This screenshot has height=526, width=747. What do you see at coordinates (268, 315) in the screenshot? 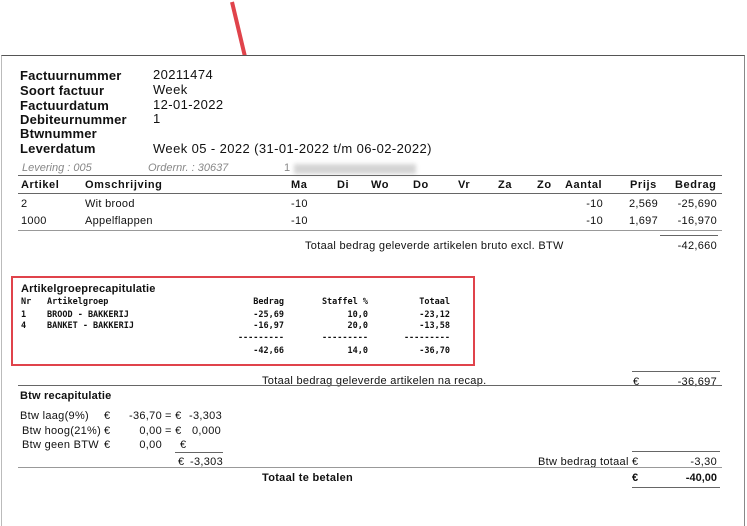
I see `recap-bedrag: -25,69` at bounding box center [268, 315].